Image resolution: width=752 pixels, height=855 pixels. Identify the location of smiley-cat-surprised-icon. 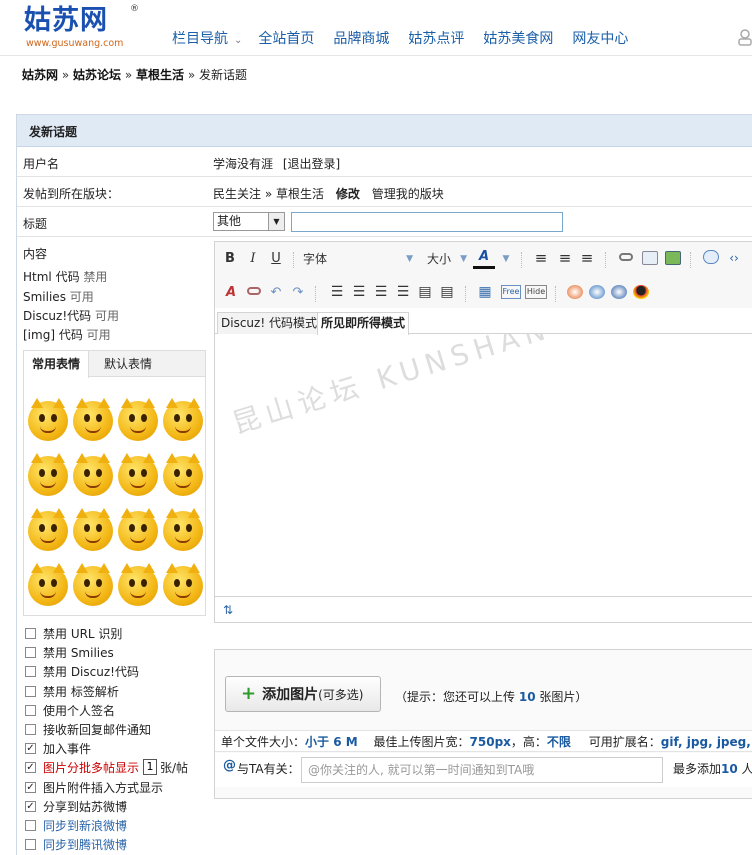
(93, 584).